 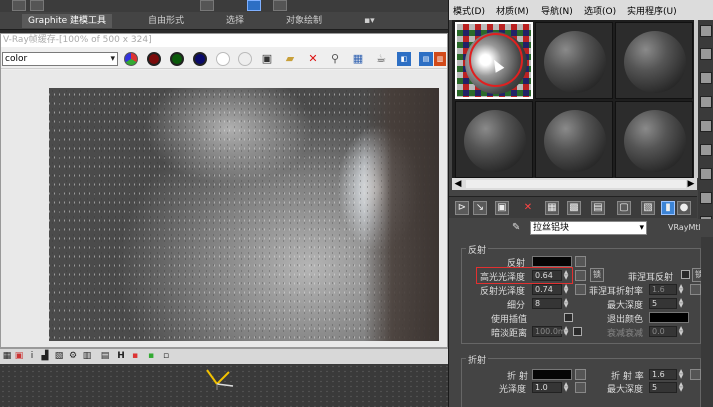 I want to click on refl-gloss-spinner: ▲ ▼, so click(x=566, y=289).